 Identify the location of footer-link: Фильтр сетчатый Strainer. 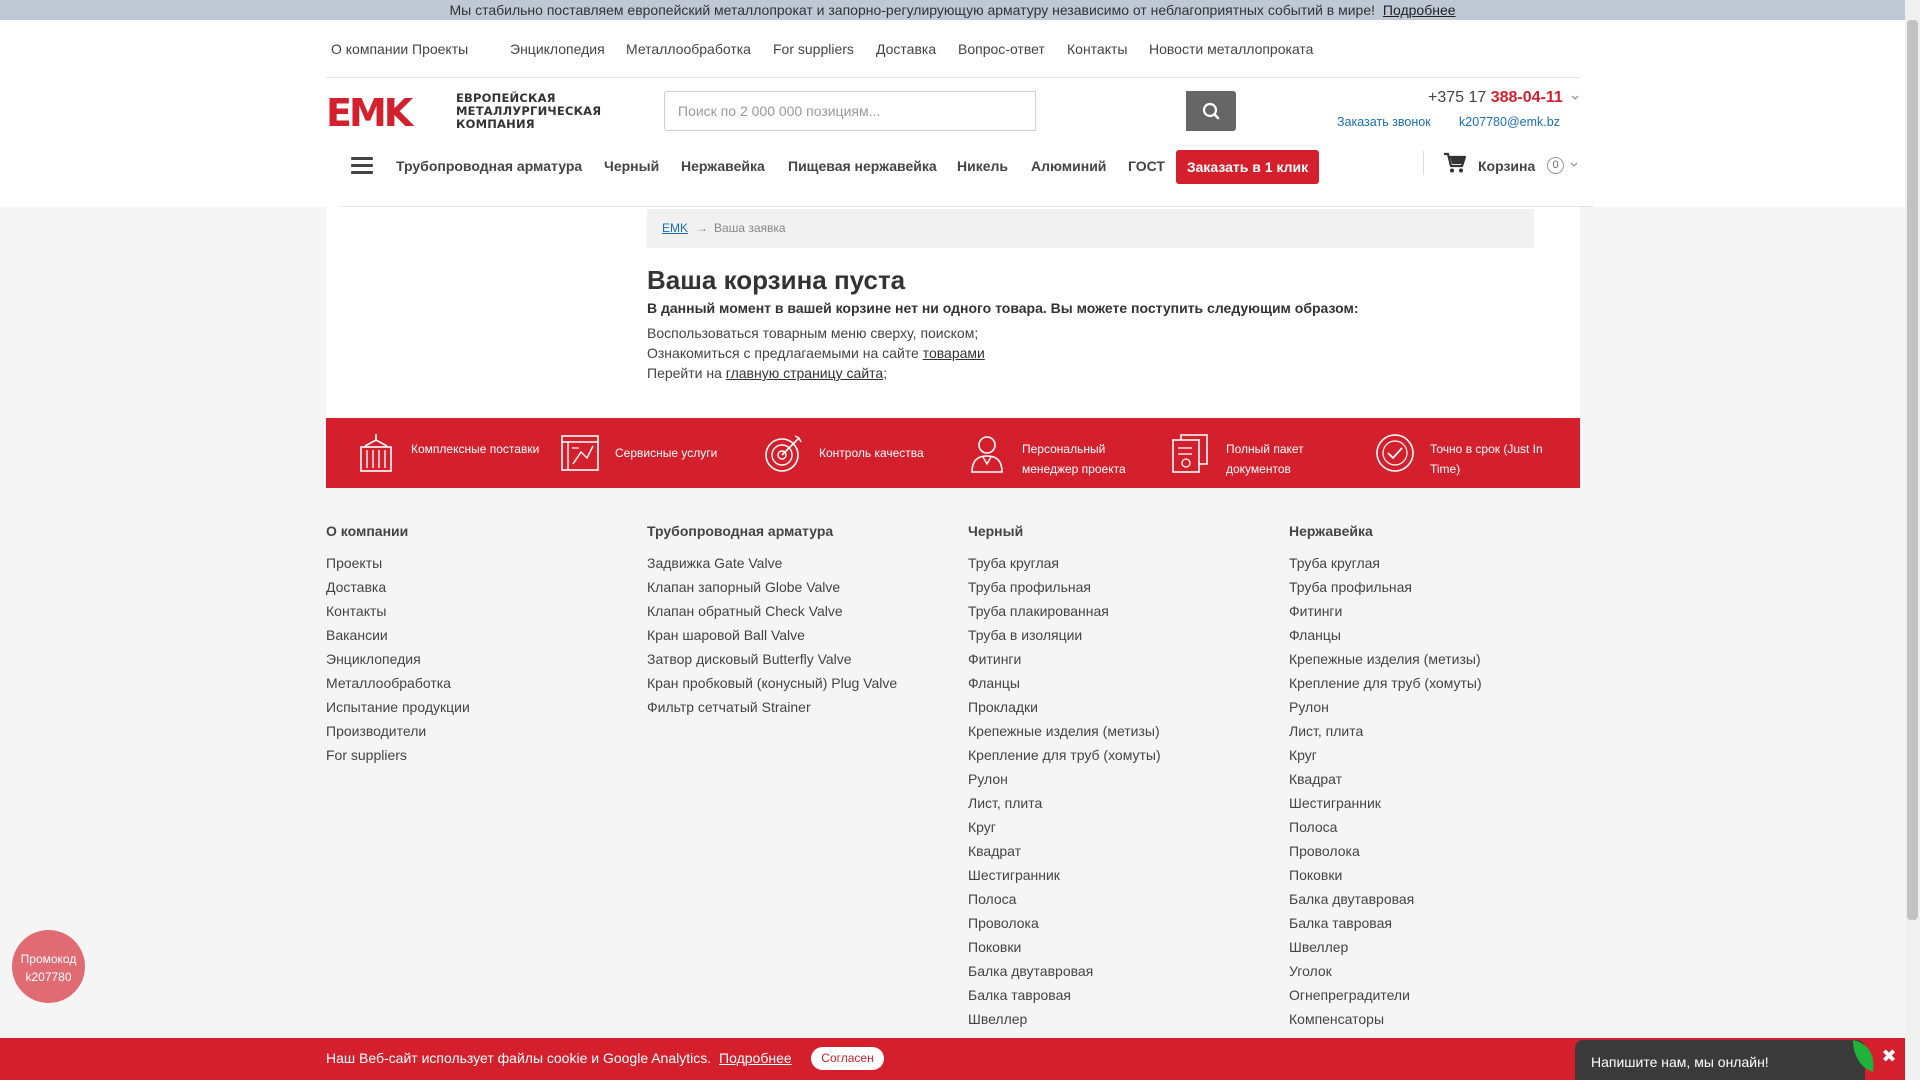
(772, 707).